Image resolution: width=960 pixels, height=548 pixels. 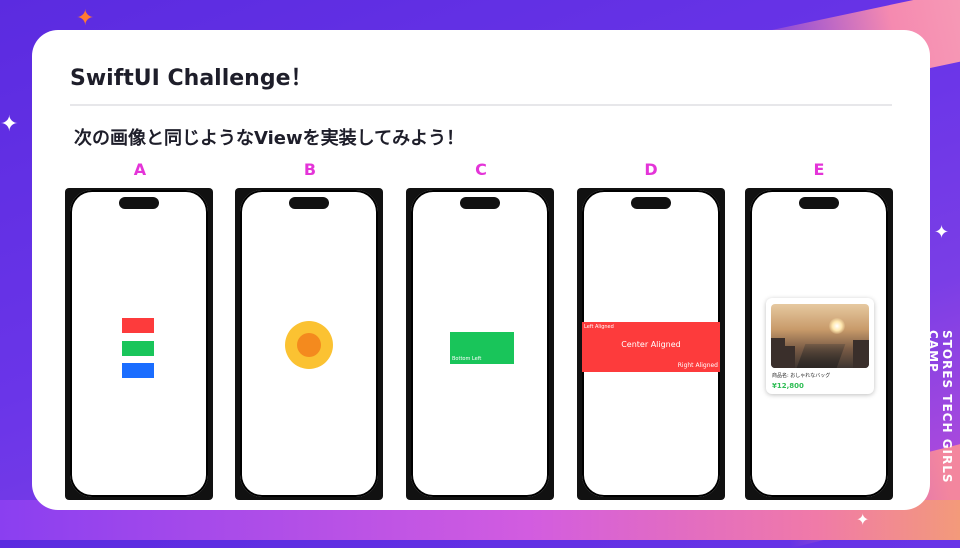 I want to click on challenge-label-e: E, so click(x=819, y=169).